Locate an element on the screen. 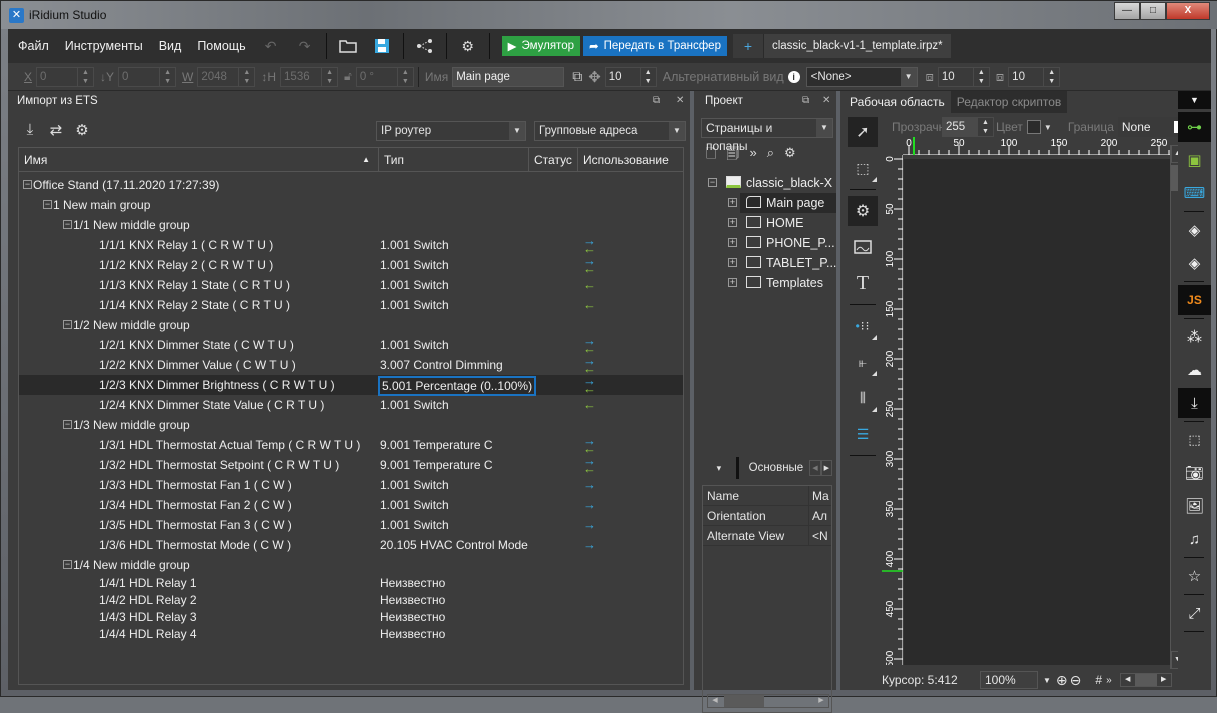 Image resolution: width=1217 pixels, height=713 pixels. close-button: X is located at coordinates (1188, 11).